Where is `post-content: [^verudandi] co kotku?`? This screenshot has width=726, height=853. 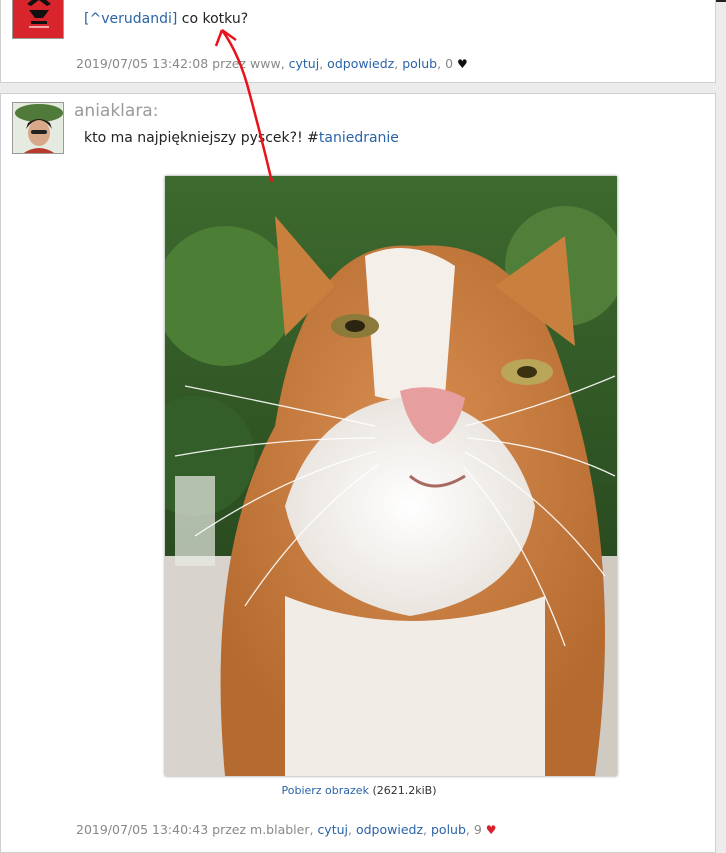
post-content: [^verudandi] co kotku? is located at coordinates (166, 19).